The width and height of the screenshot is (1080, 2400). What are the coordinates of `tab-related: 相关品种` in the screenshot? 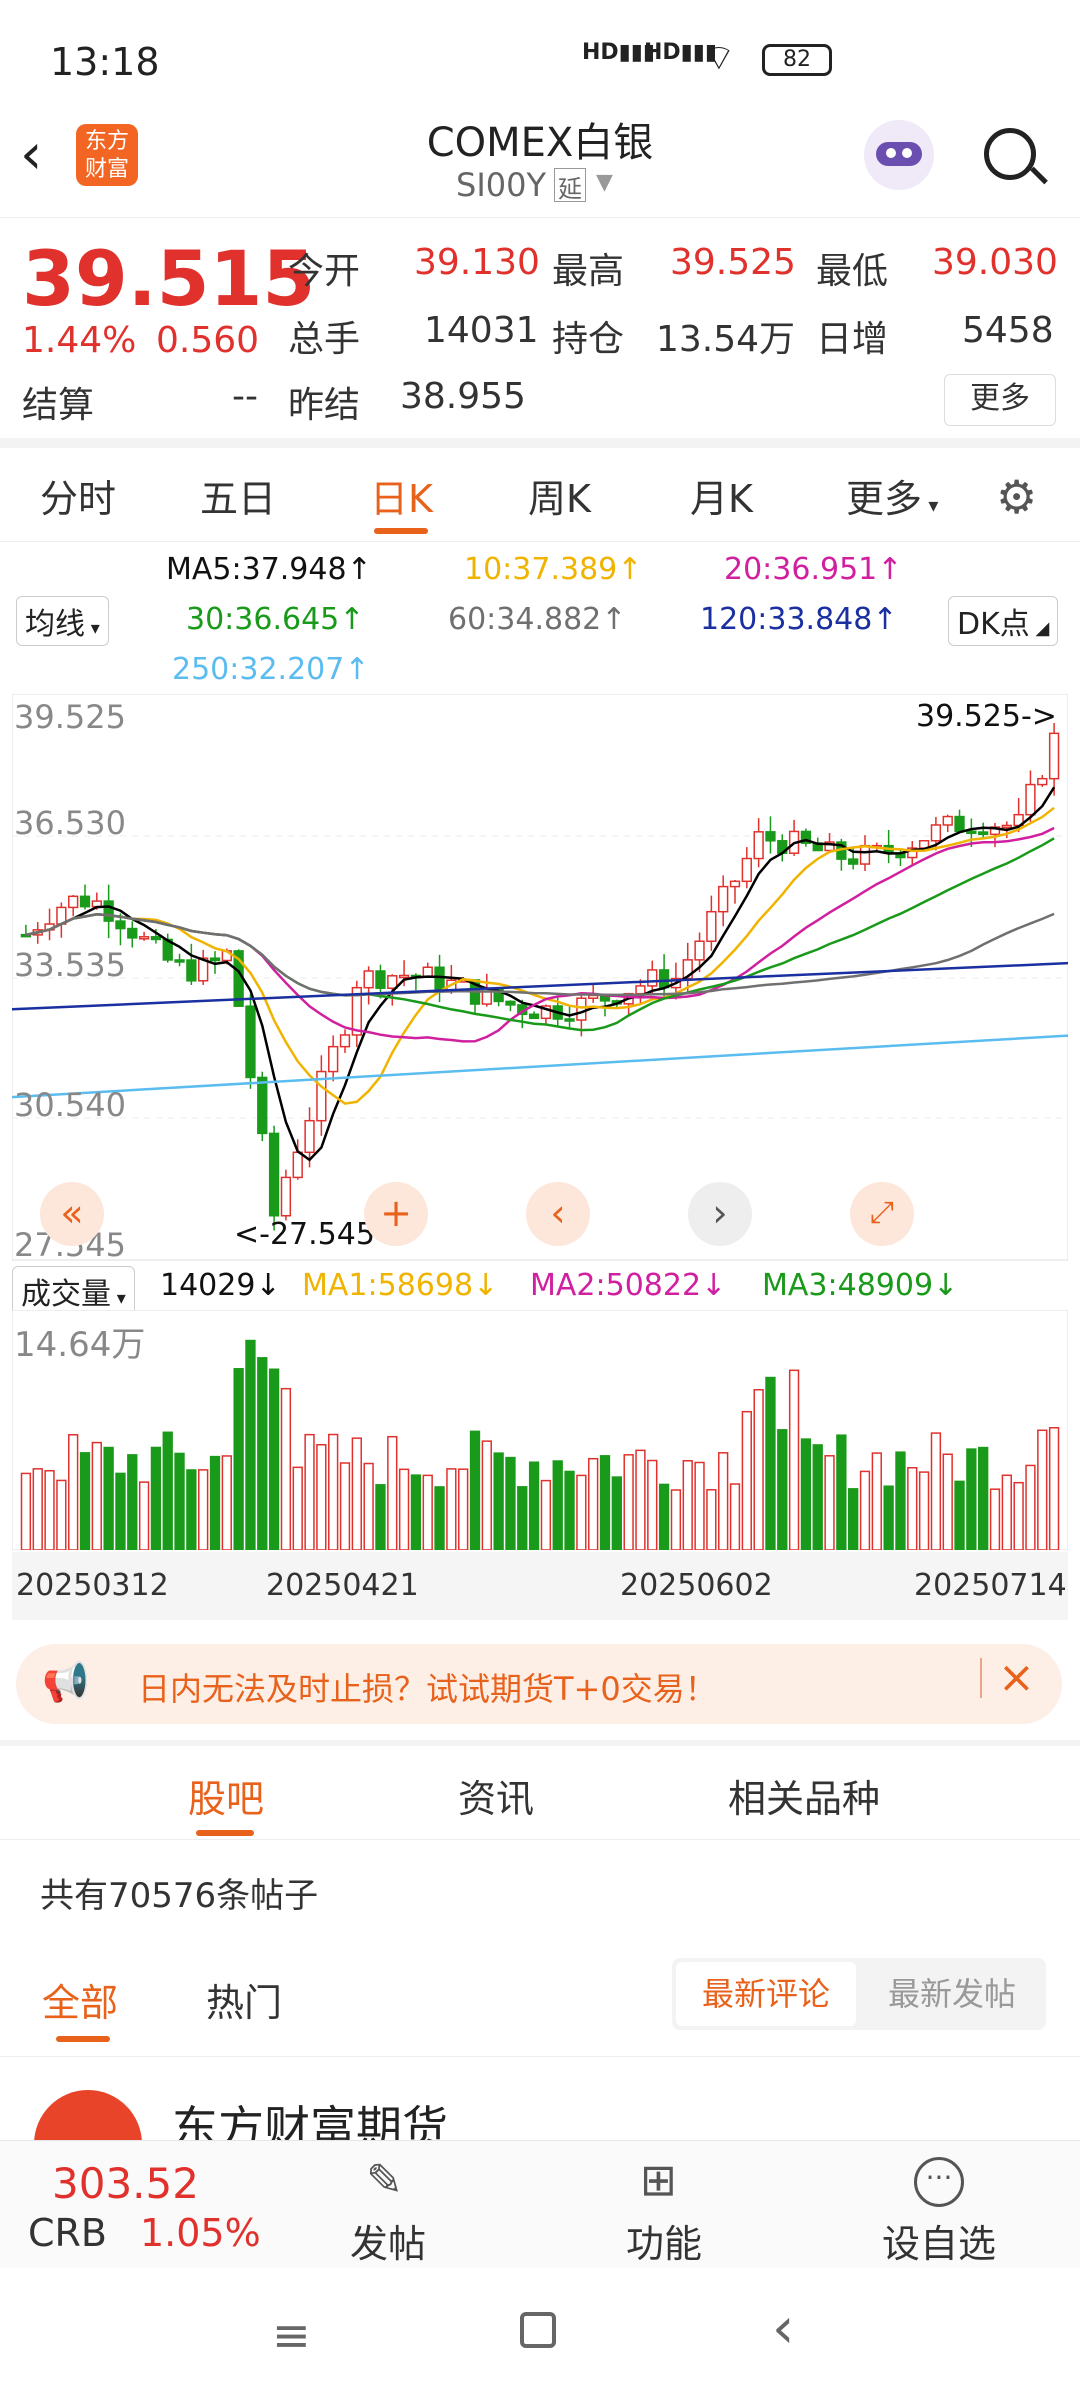 It's located at (804, 1795).